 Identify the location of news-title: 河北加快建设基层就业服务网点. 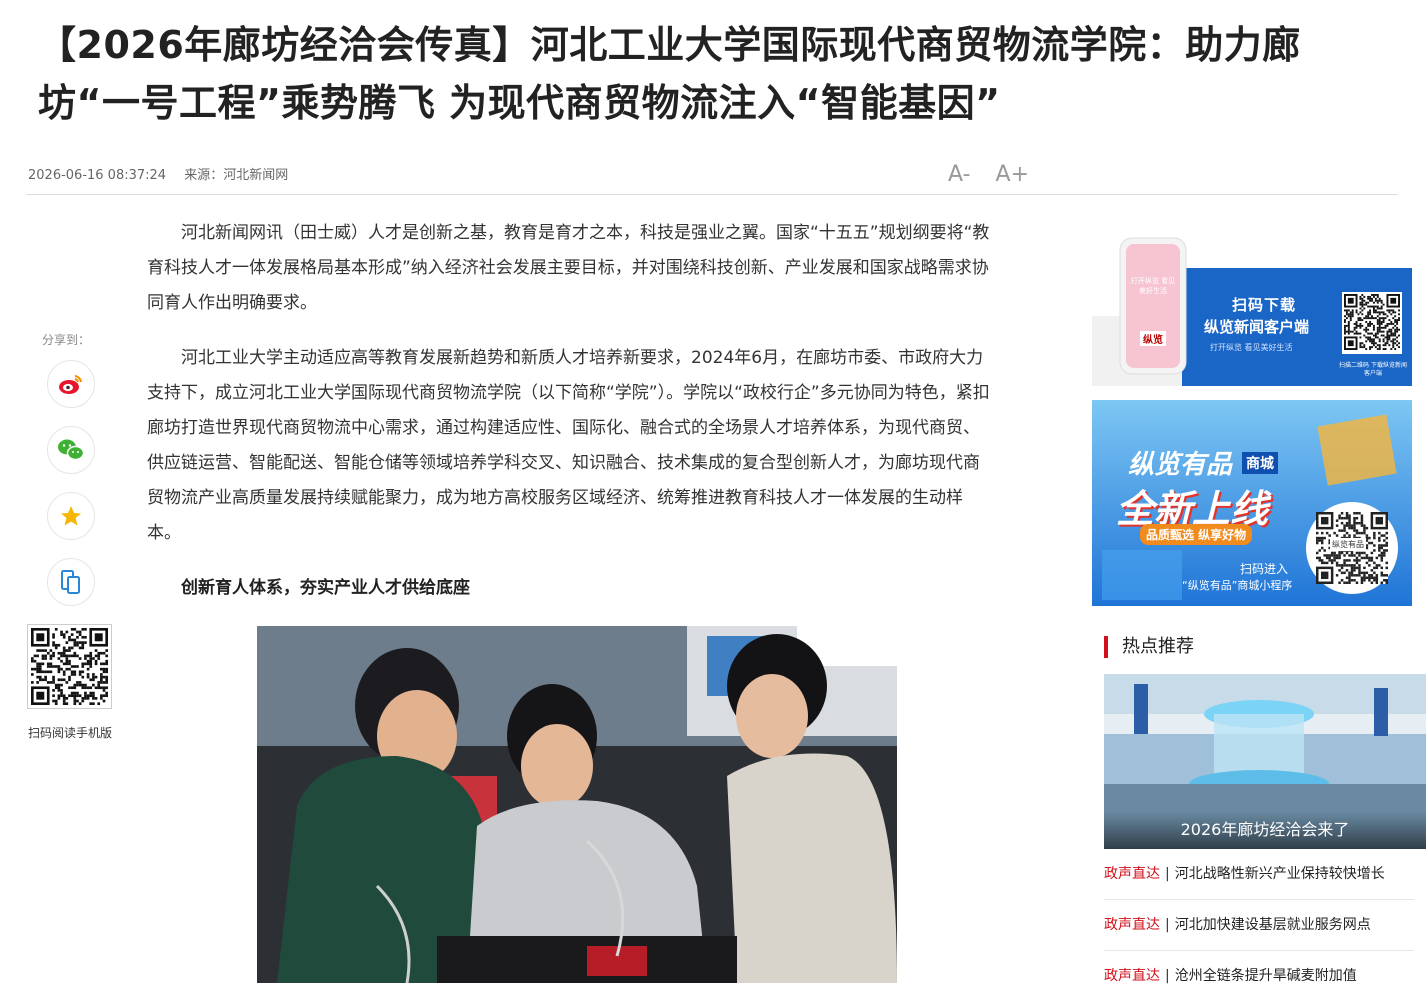
(1272, 925).